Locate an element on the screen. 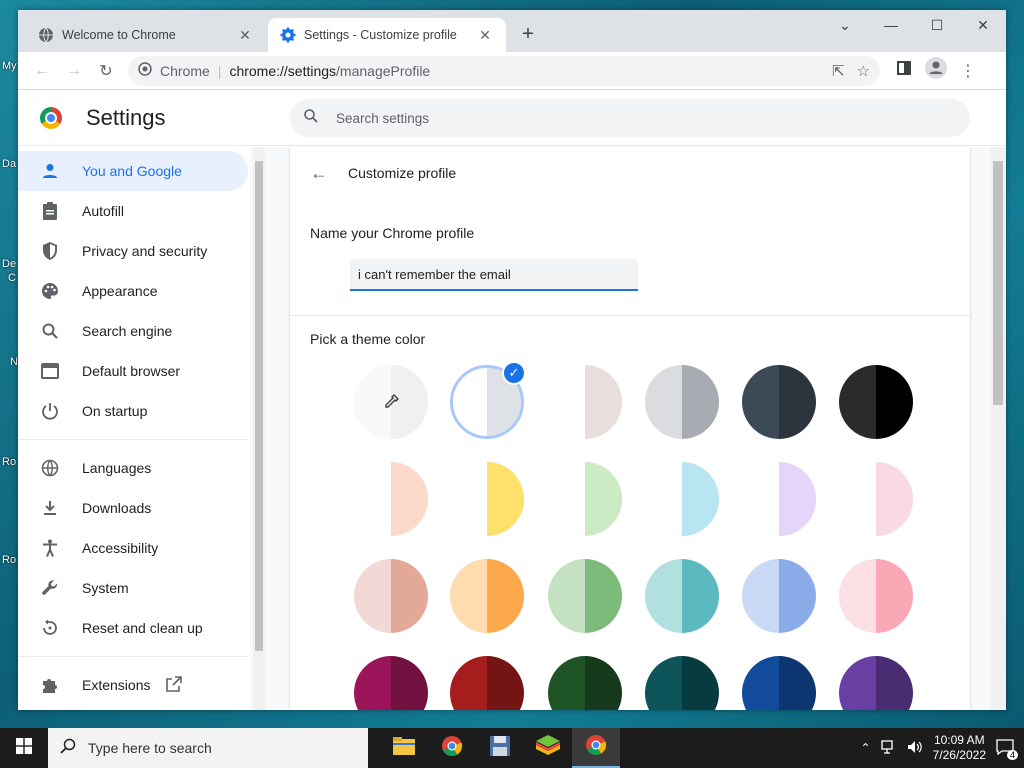  tab-search-button: ⌄ is located at coordinates (845, 25).